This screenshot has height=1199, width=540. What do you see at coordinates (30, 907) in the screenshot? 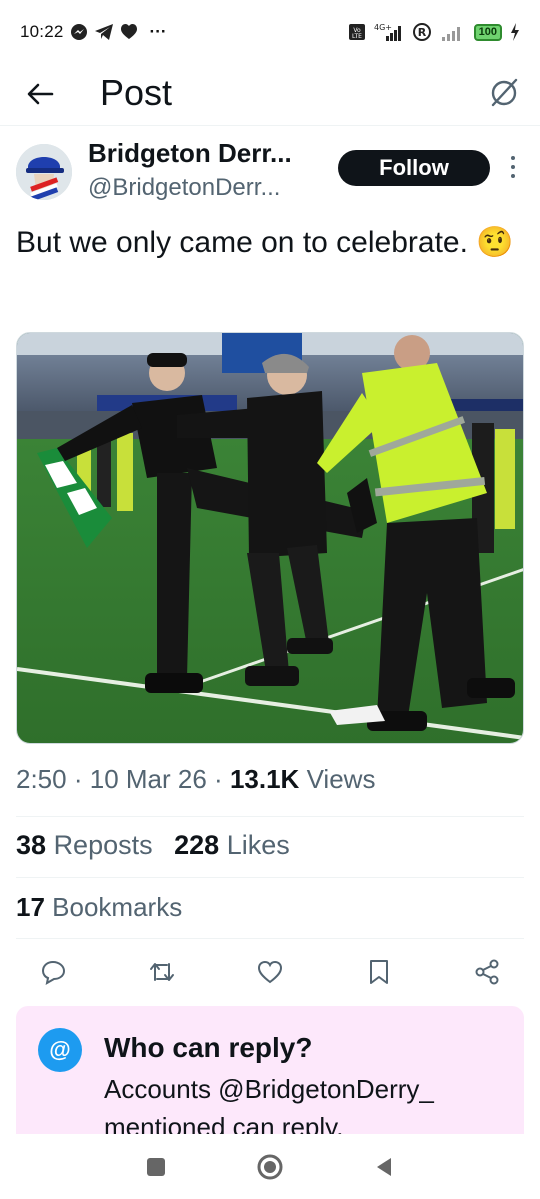
I see `bookmarks-count: 17` at bounding box center [30, 907].